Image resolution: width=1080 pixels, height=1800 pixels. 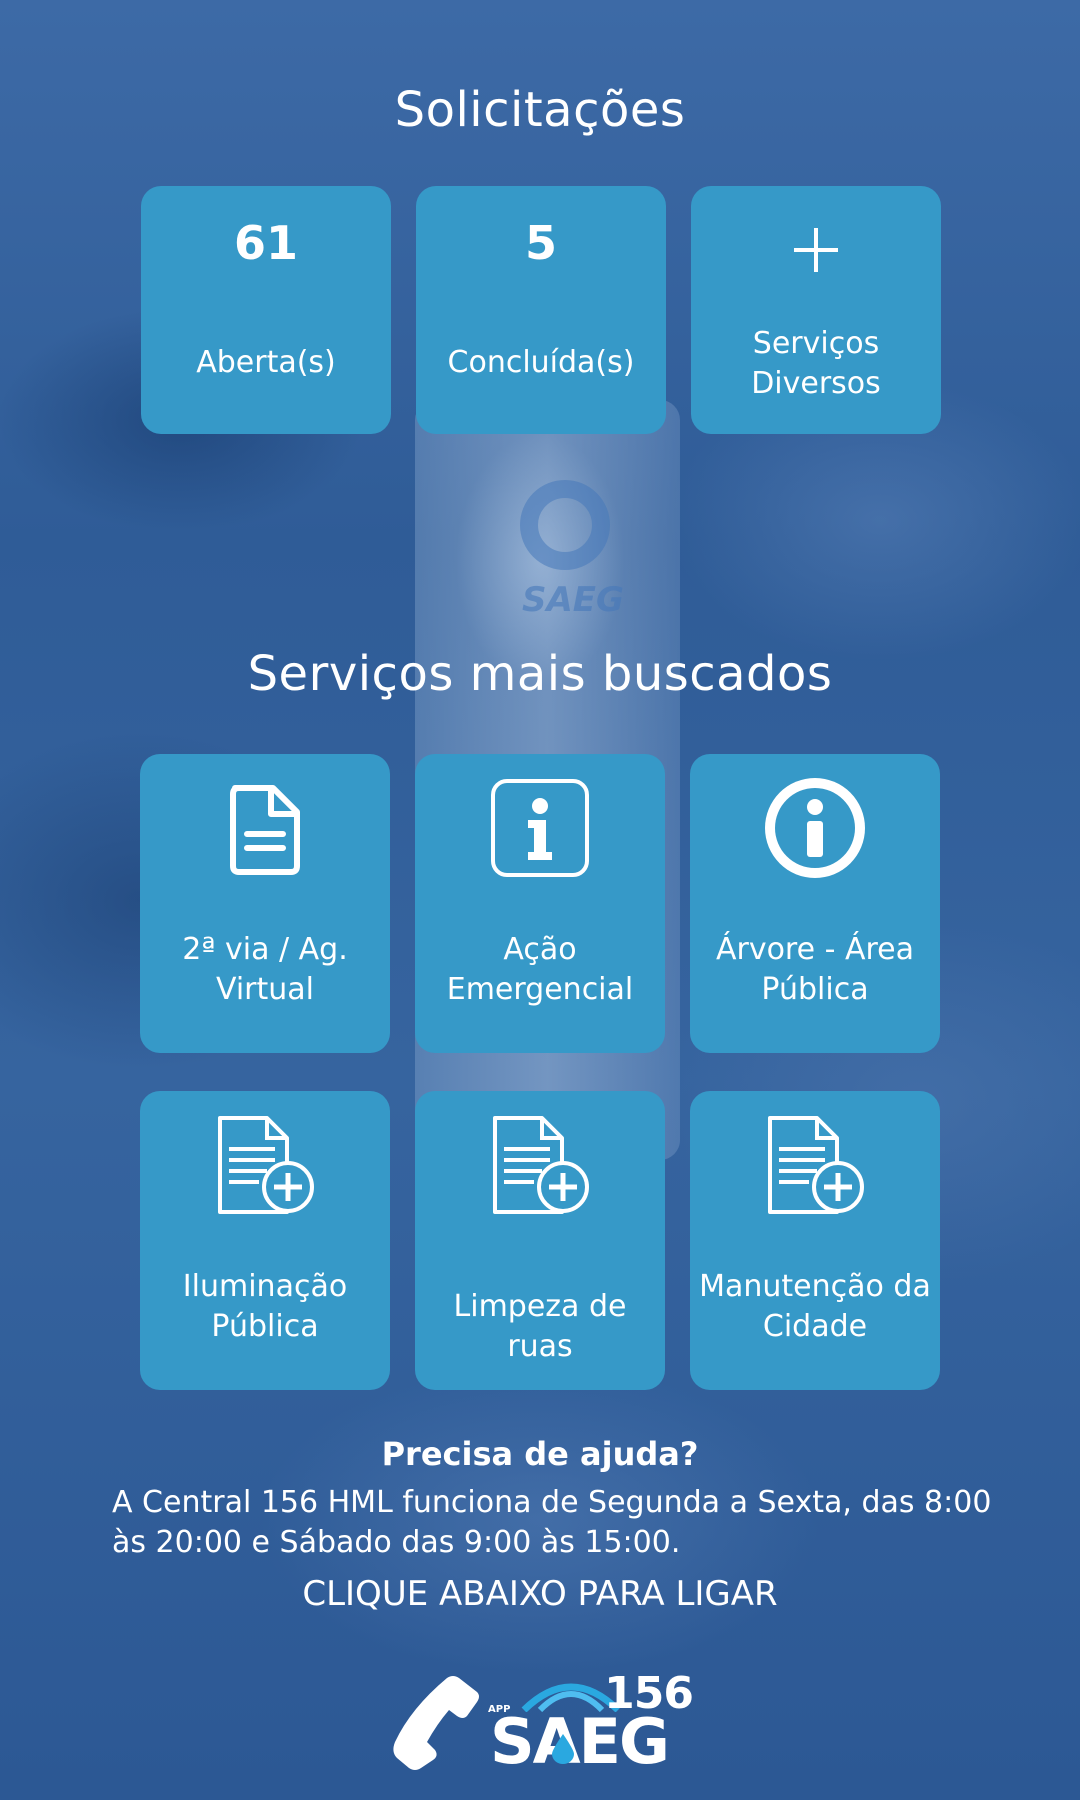 What do you see at coordinates (815, 903) in the screenshot?
I see `service-card-arvore: Árvore - Área Pública` at bounding box center [815, 903].